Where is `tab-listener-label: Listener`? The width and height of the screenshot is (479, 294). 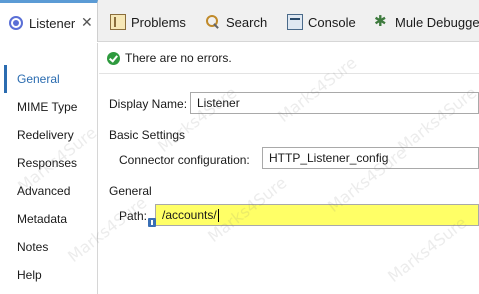
tab-listener-label: Listener is located at coordinates (52, 23).